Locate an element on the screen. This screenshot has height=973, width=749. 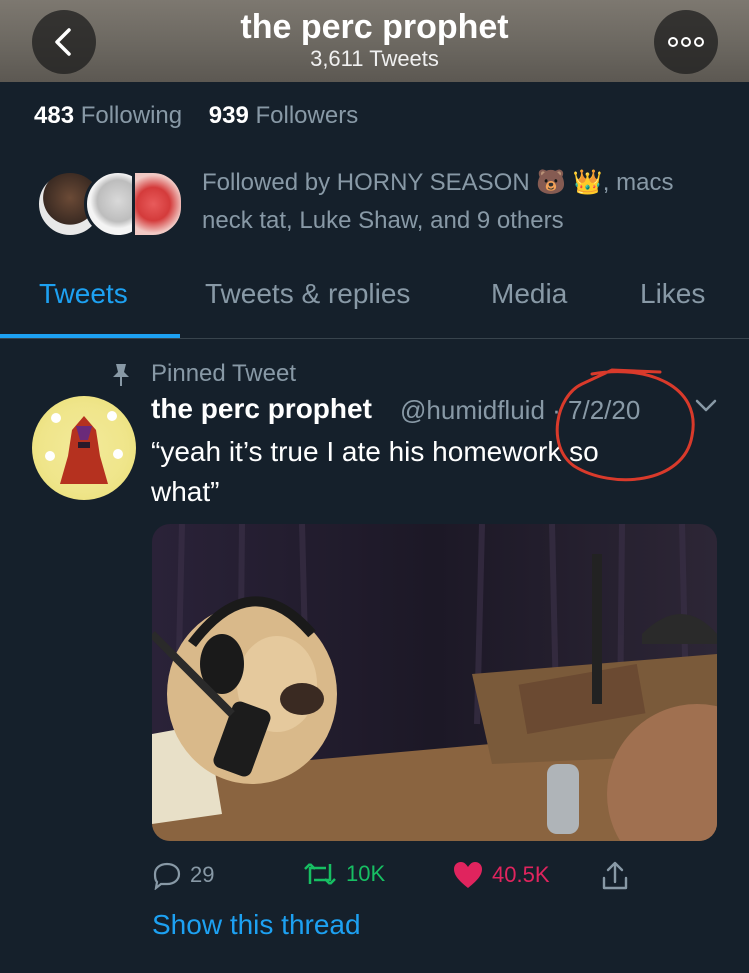
more-icon is located at coordinates (686, 42).